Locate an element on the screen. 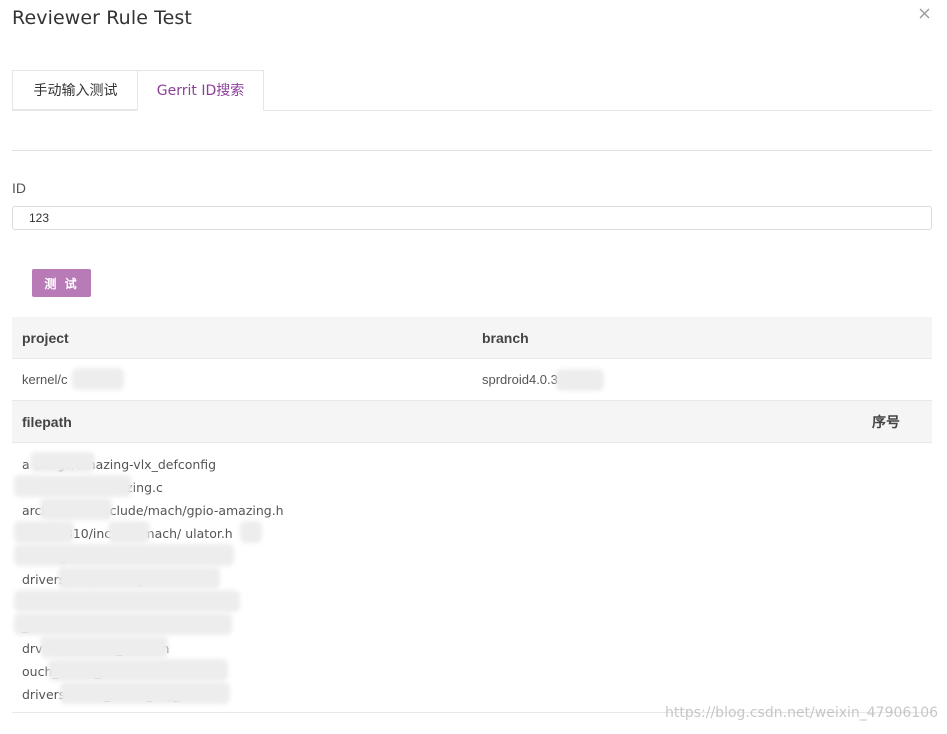  column-header-project: project is located at coordinates (45, 337).